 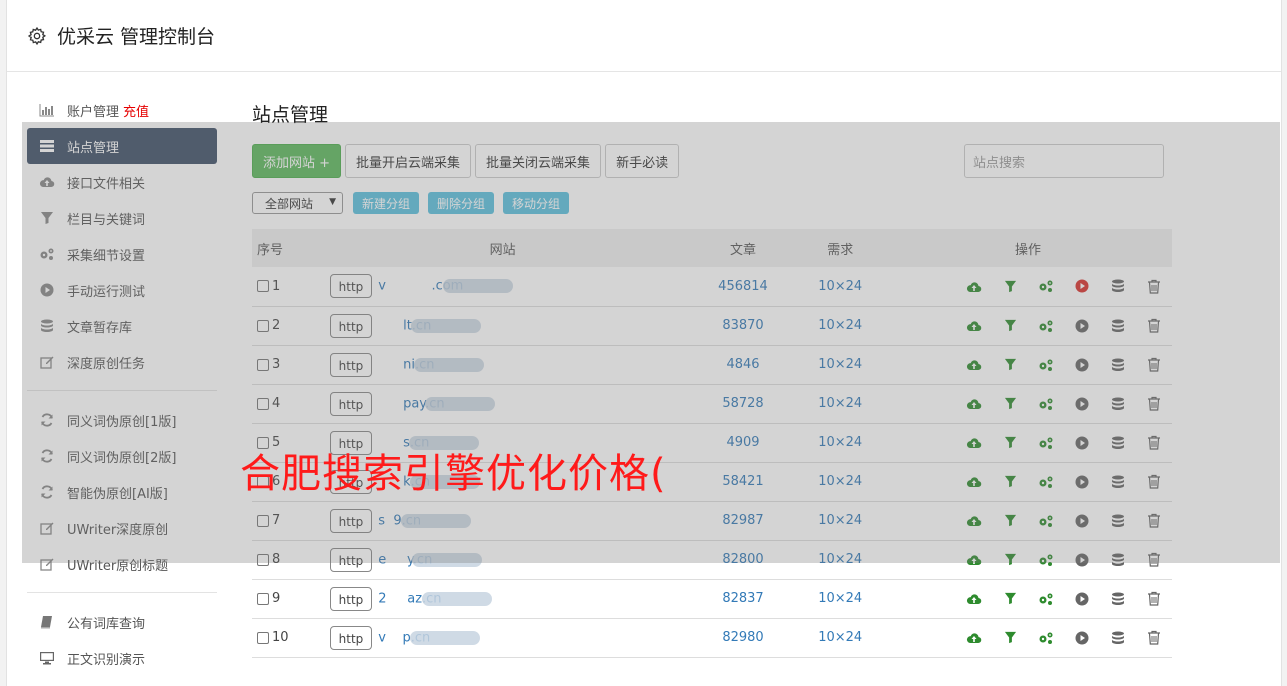 I want to click on article-count-link: 58728, so click(x=743, y=403).